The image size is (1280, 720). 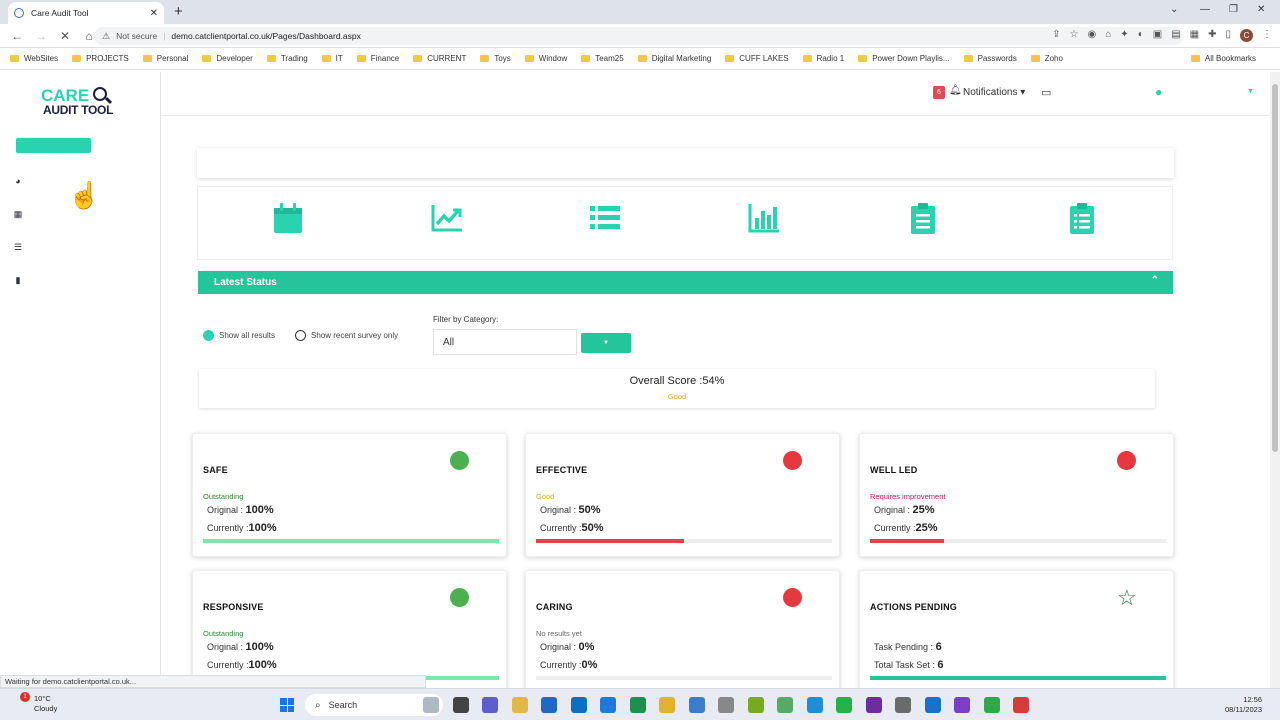 What do you see at coordinates (332, 58) in the screenshot?
I see `bookmark-item: IT` at bounding box center [332, 58].